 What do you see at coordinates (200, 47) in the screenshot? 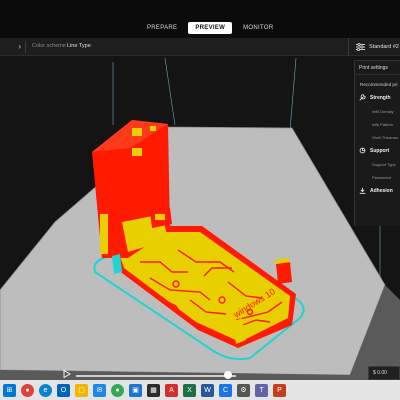
I see `view-toolbar: › Color scheme Line Type Standard #2` at bounding box center [200, 47].